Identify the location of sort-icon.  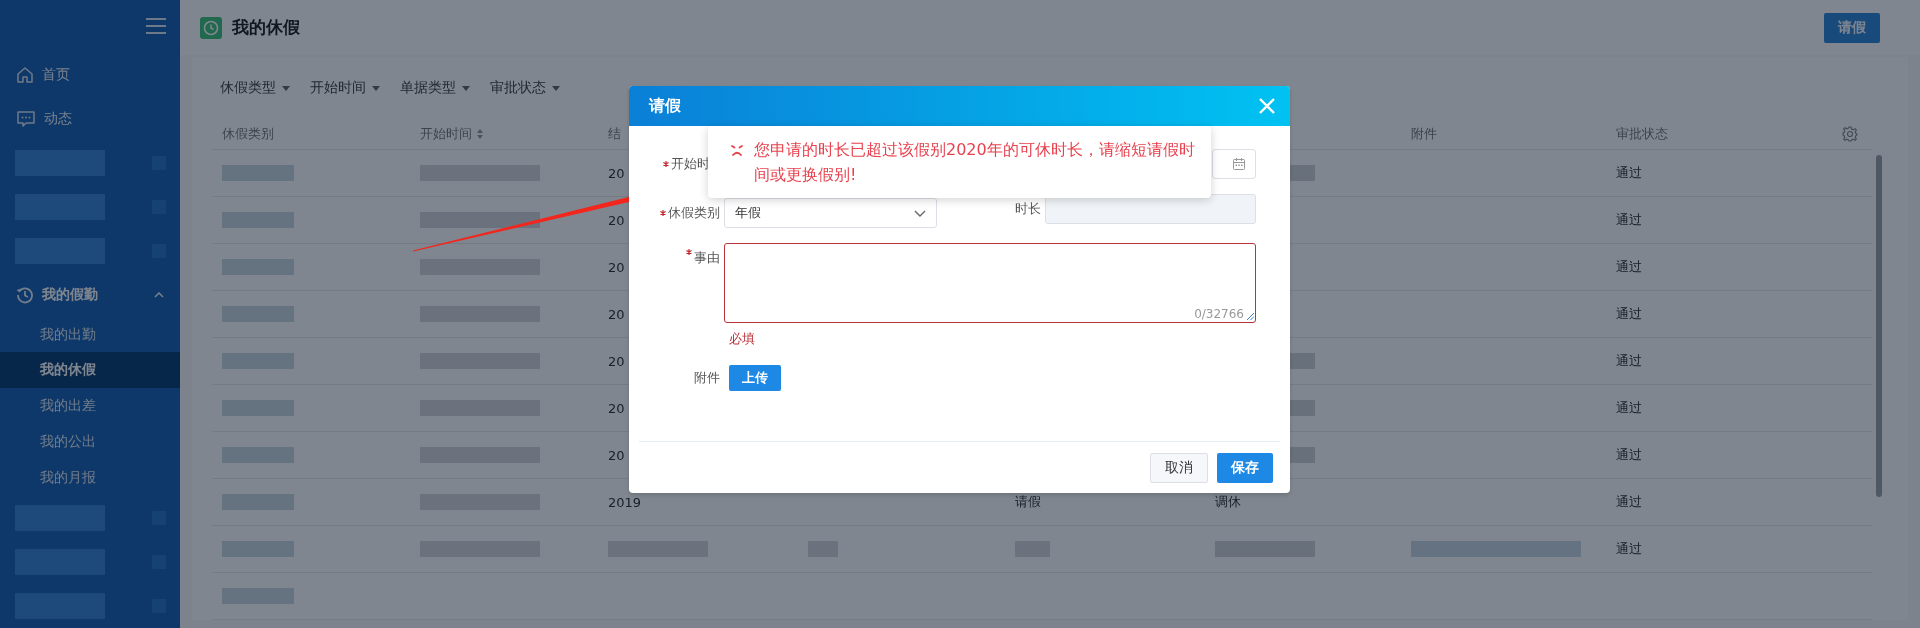
(480, 134).